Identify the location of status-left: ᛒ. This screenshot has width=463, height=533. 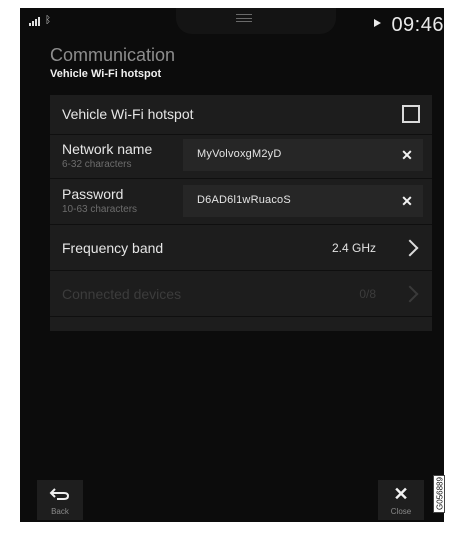
(40, 21).